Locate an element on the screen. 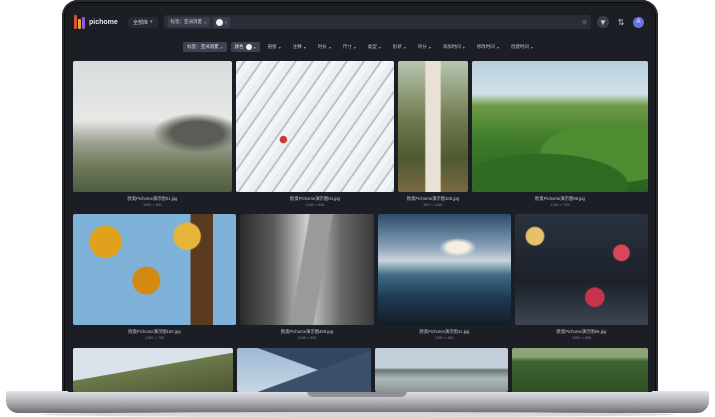  filter-label: 颜色 is located at coordinates (239, 46).